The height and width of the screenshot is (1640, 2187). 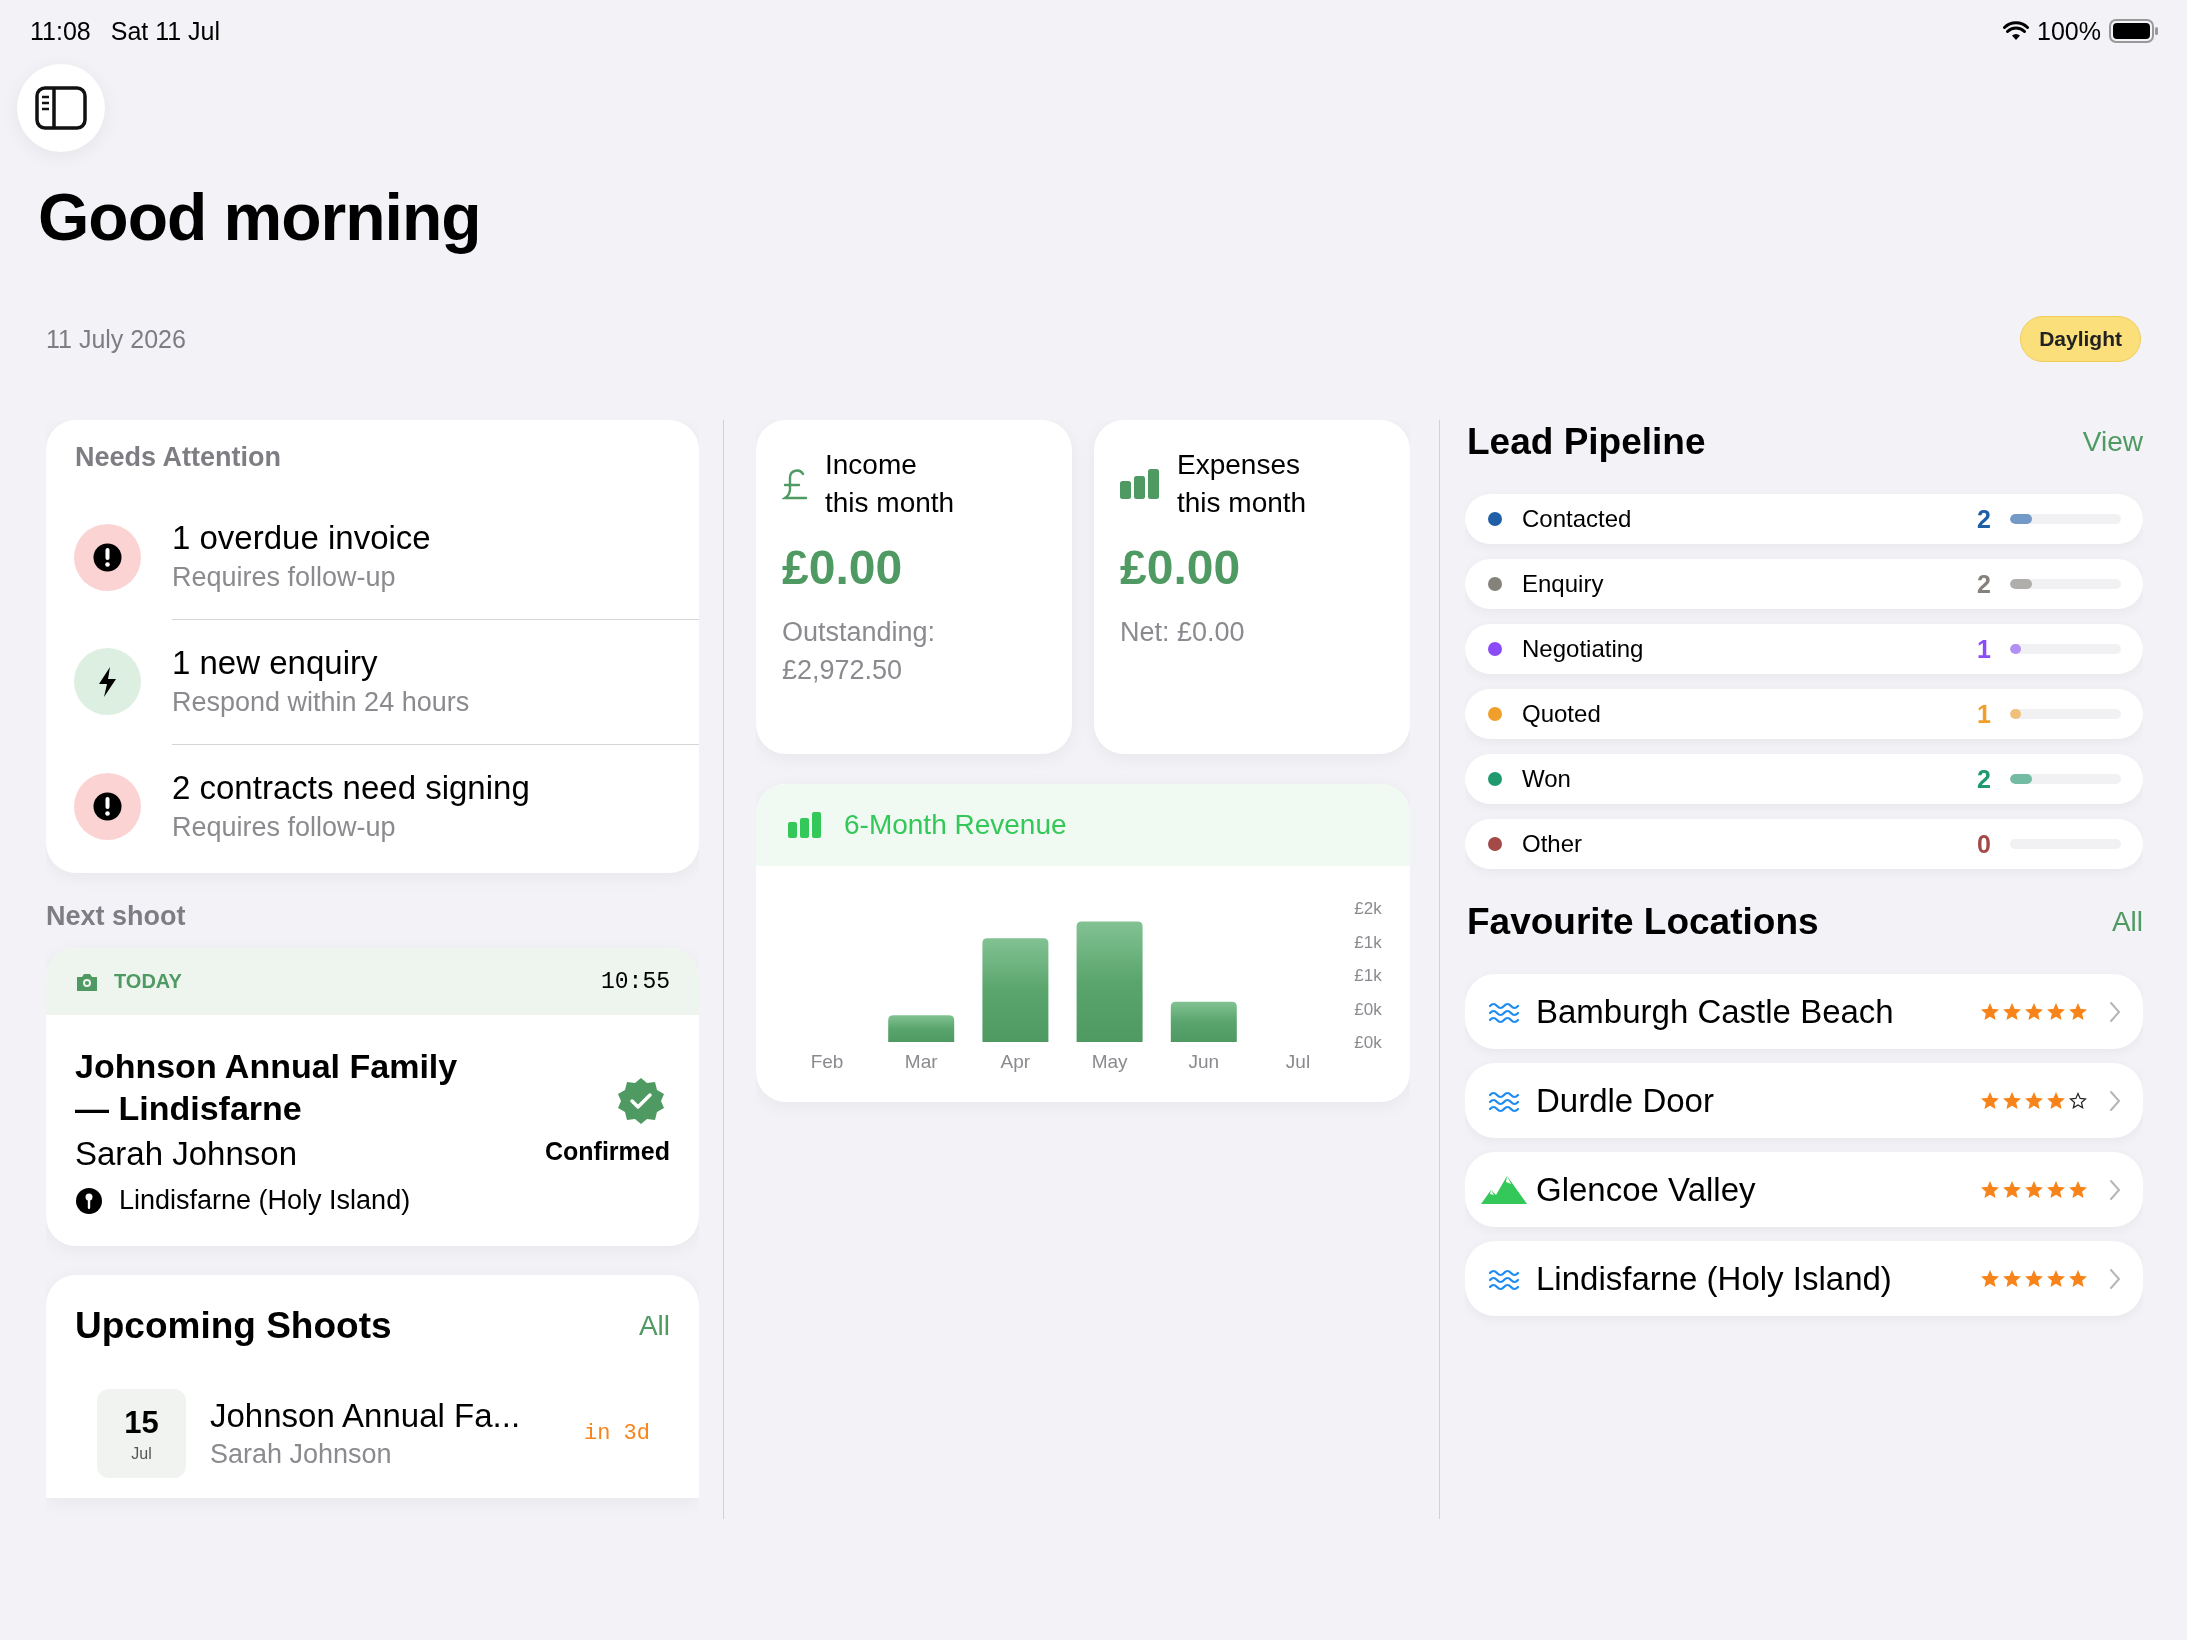 What do you see at coordinates (1183, 632) in the screenshot?
I see `stat-note: Net: £0.00` at bounding box center [1183, 632].